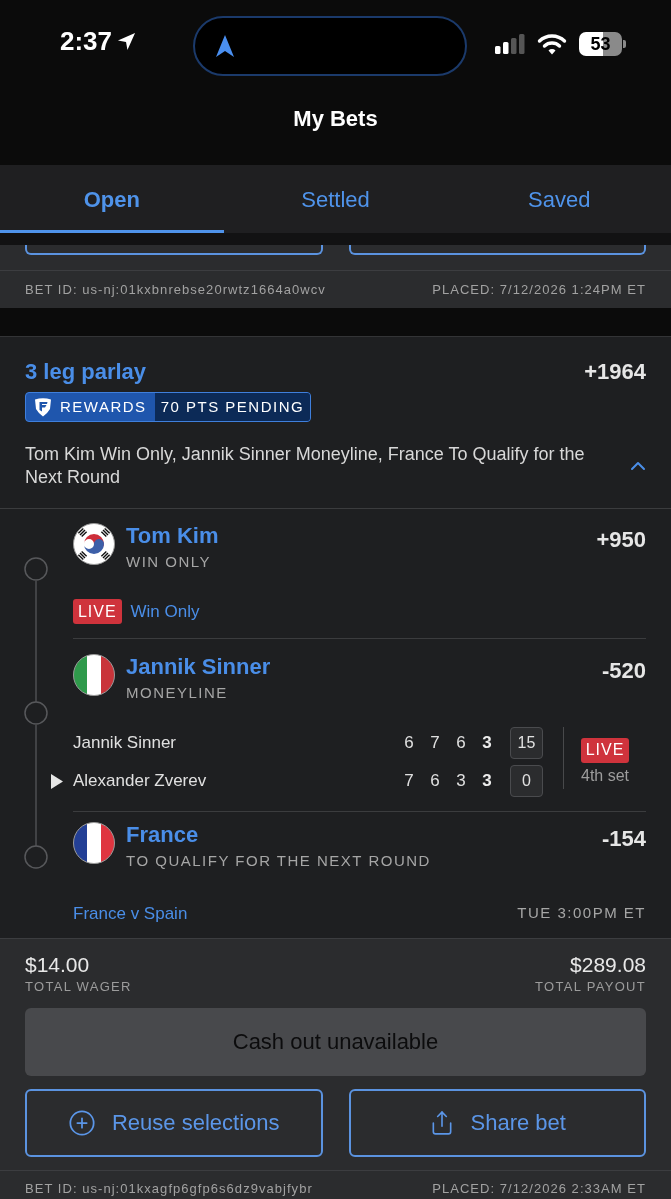 This screenshot has height=1199, width=671. Describe the element at coordinates (162, 834) in the screenshot. I see `selection-name: France` at that location.